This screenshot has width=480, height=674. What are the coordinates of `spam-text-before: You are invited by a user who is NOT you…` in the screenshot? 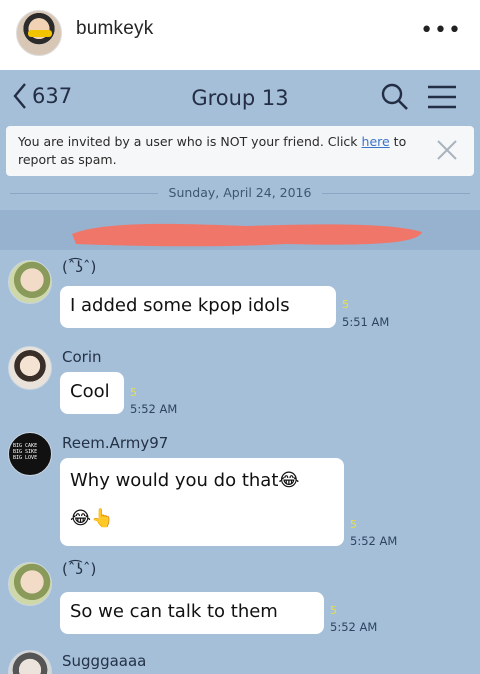 It's located at (190, 141).